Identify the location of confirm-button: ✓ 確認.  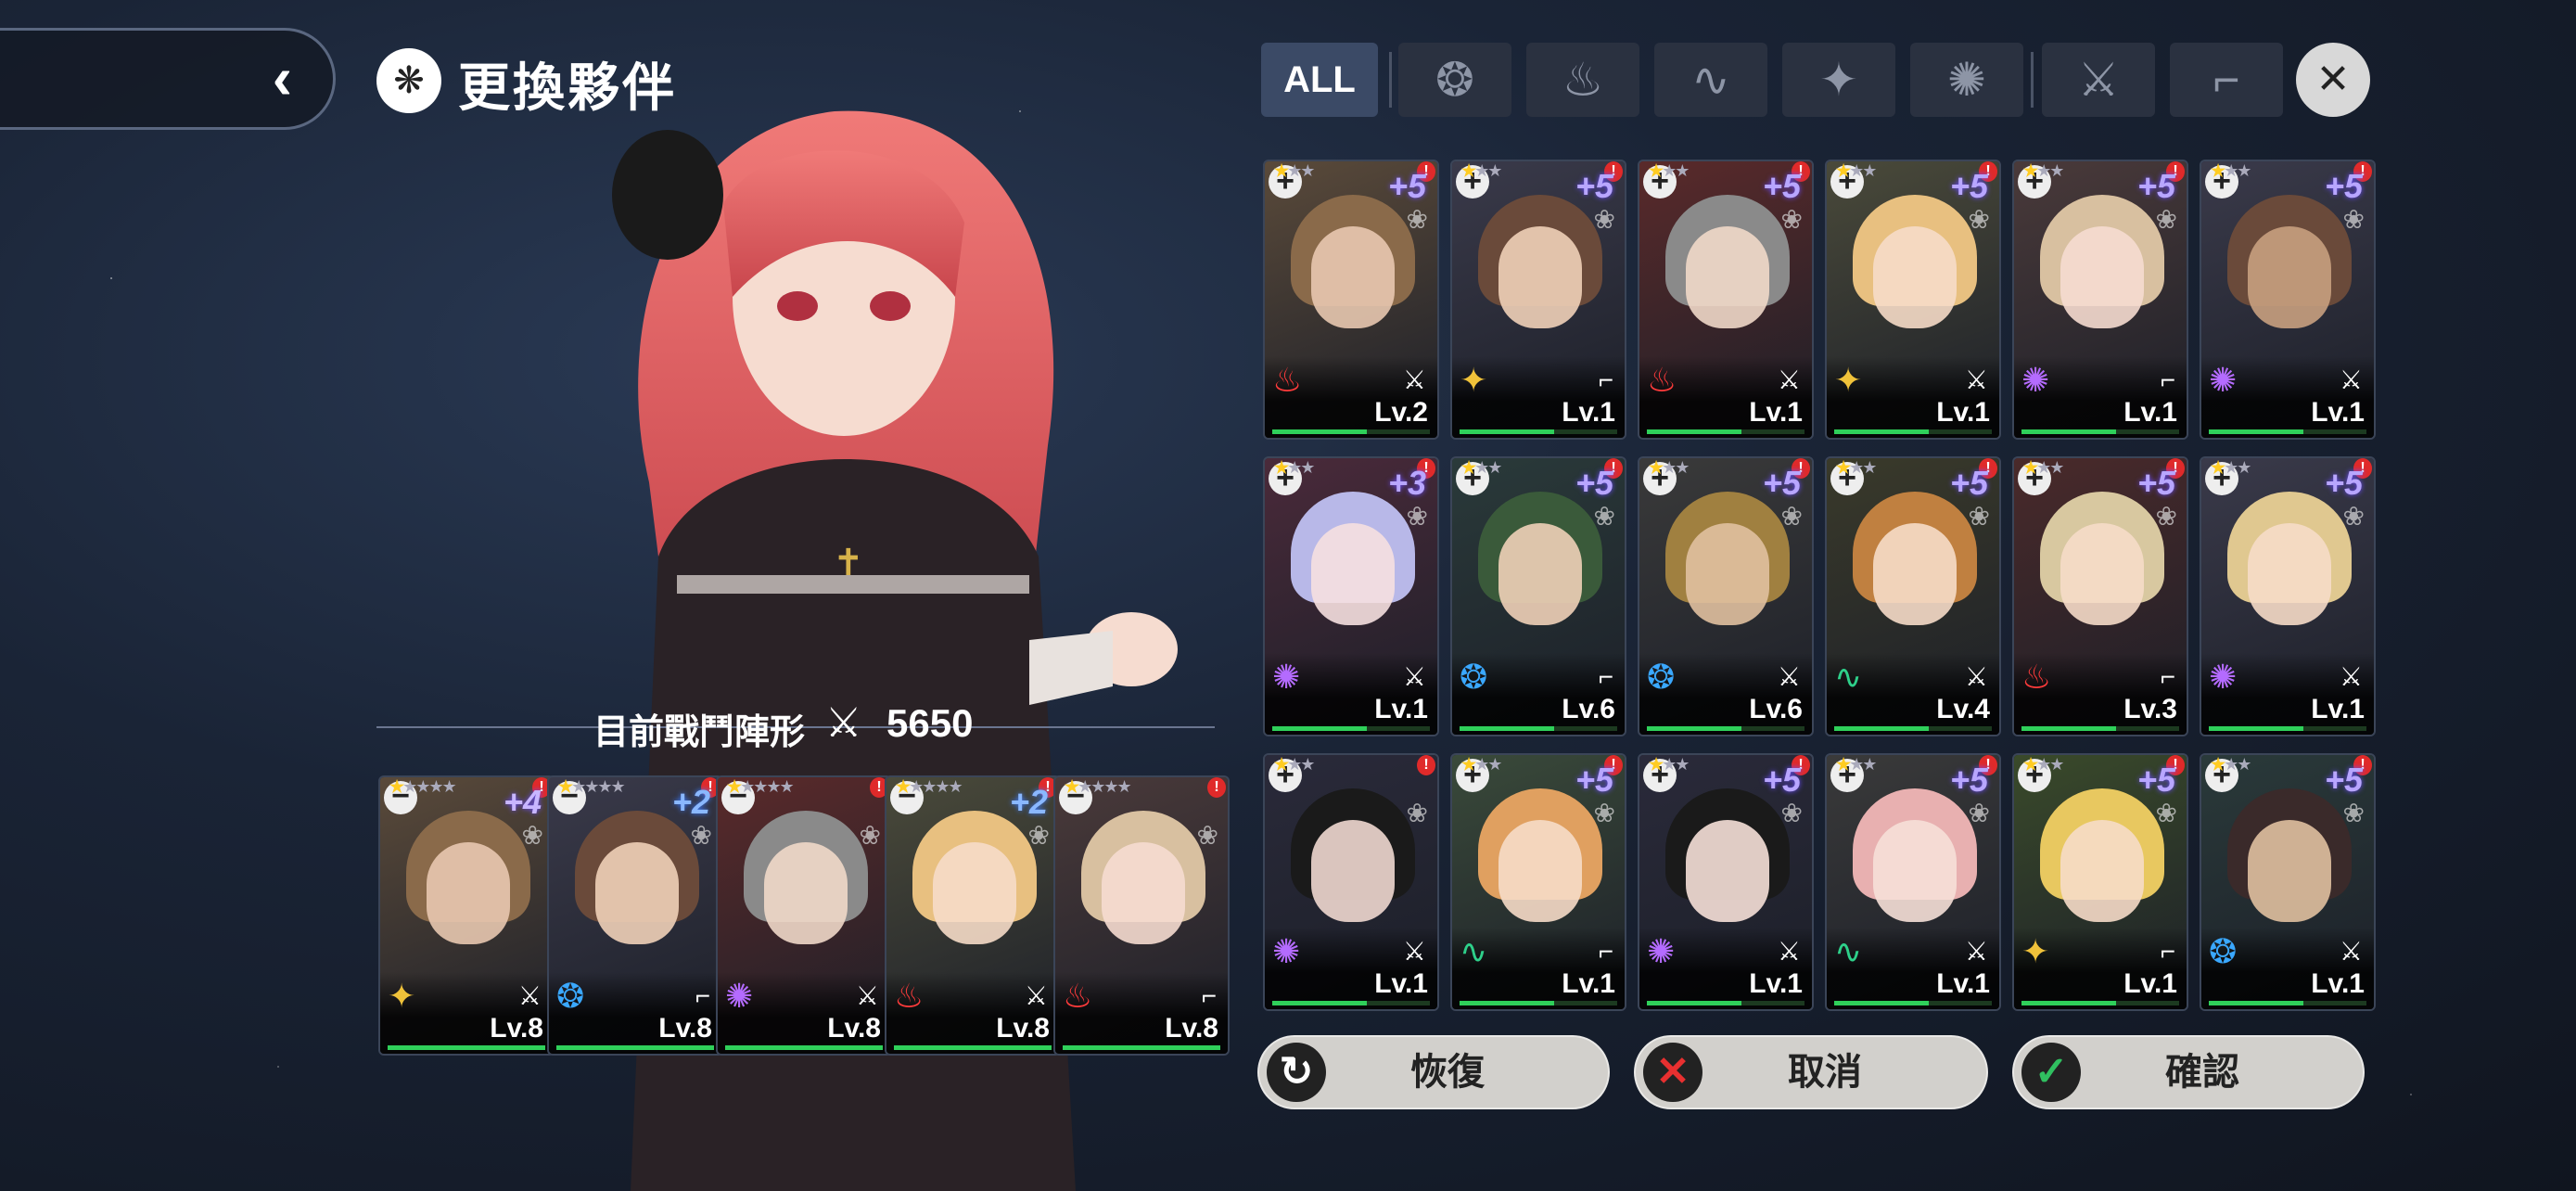
(2188, 1072).